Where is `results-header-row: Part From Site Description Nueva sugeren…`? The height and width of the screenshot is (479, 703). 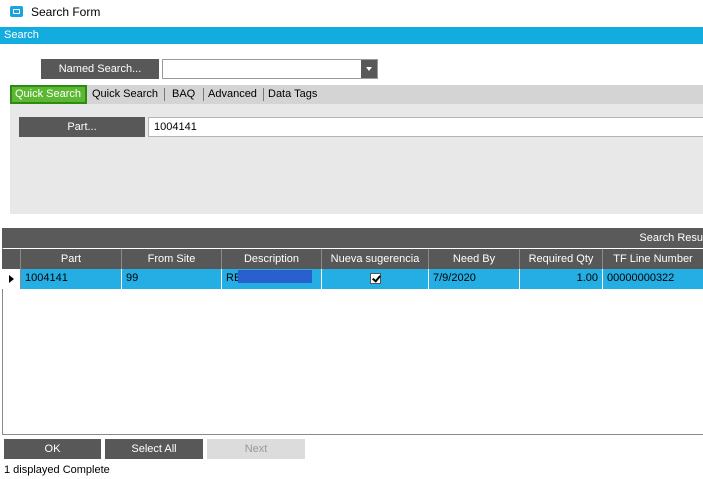 results-header-row: Part From Site Description Nueva sugeren… is located at coordinates (352, 259).